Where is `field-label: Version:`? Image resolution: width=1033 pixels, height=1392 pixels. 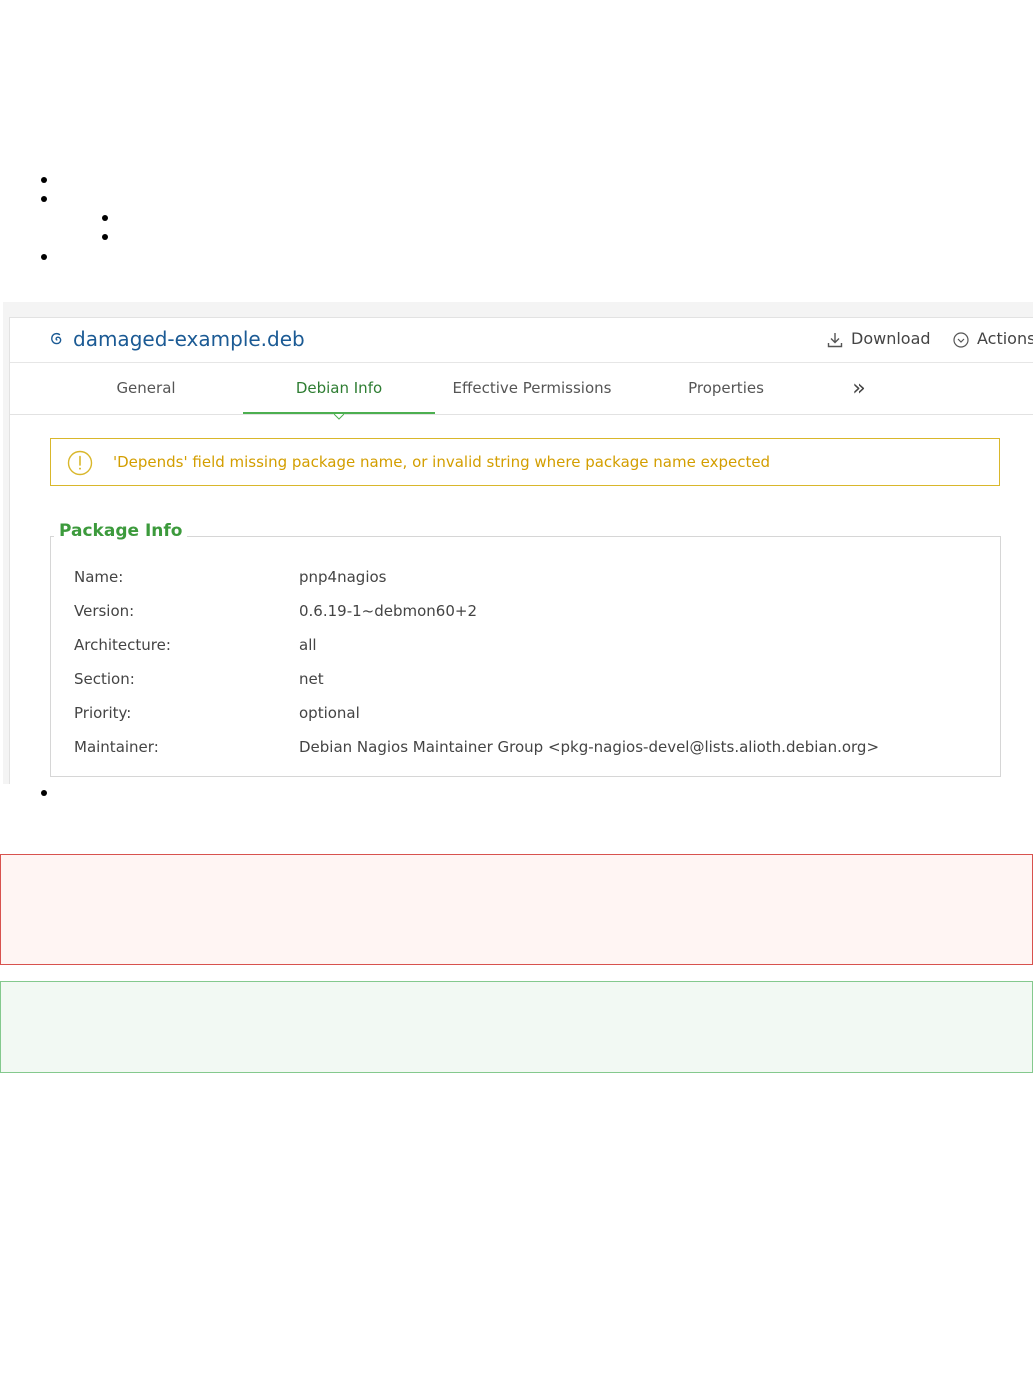
field-label: Version: is located at coordinates (104, 611).